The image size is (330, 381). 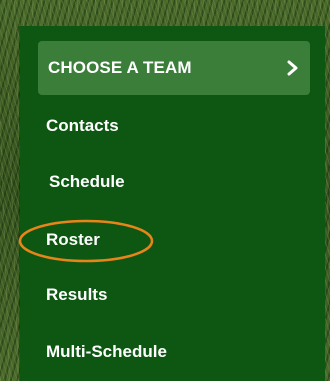 I want to click on menu-item-roster: Roster, so click(x=73, y=240).